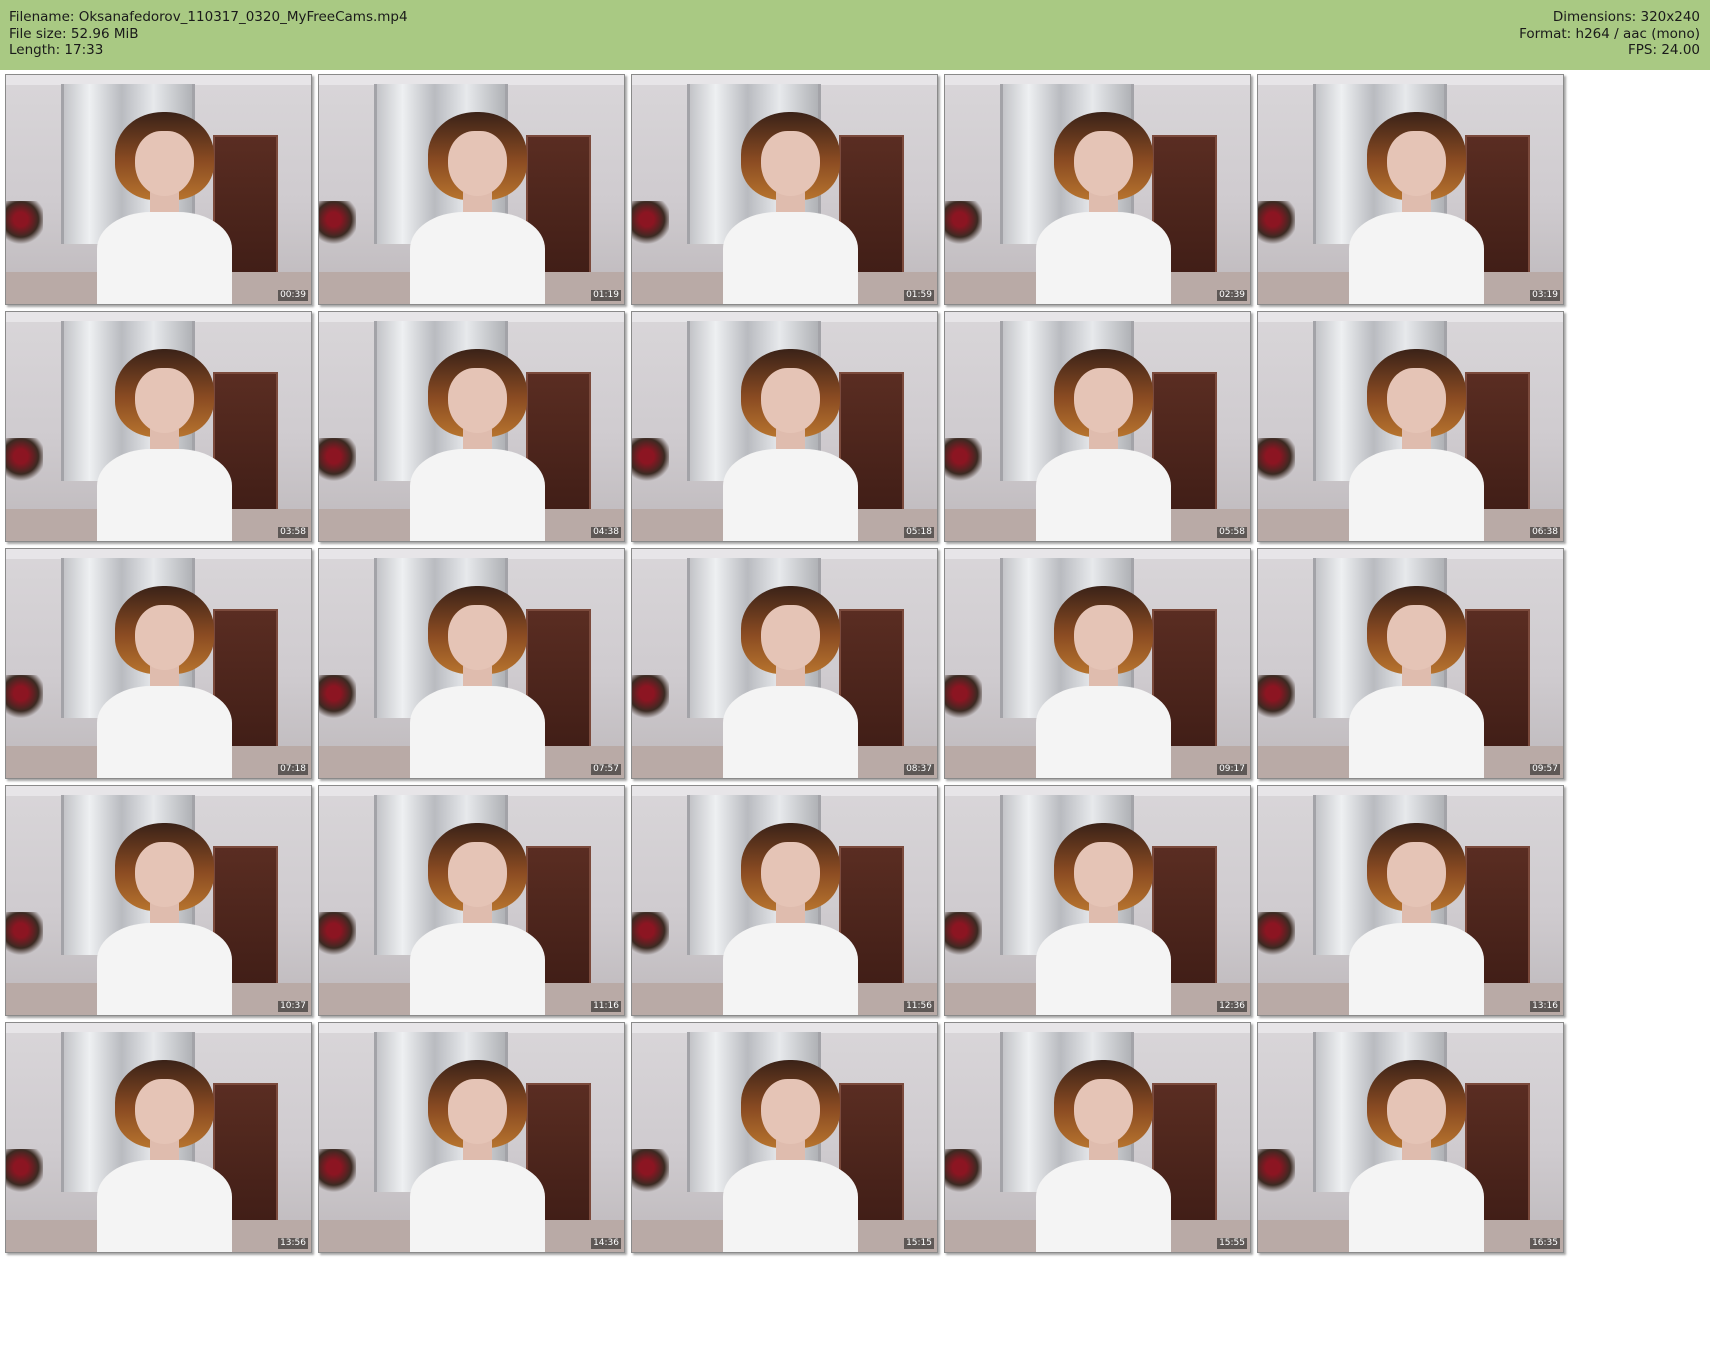  I want to click on thumbnail-timestamp: 14:36, so click(606, 1243).